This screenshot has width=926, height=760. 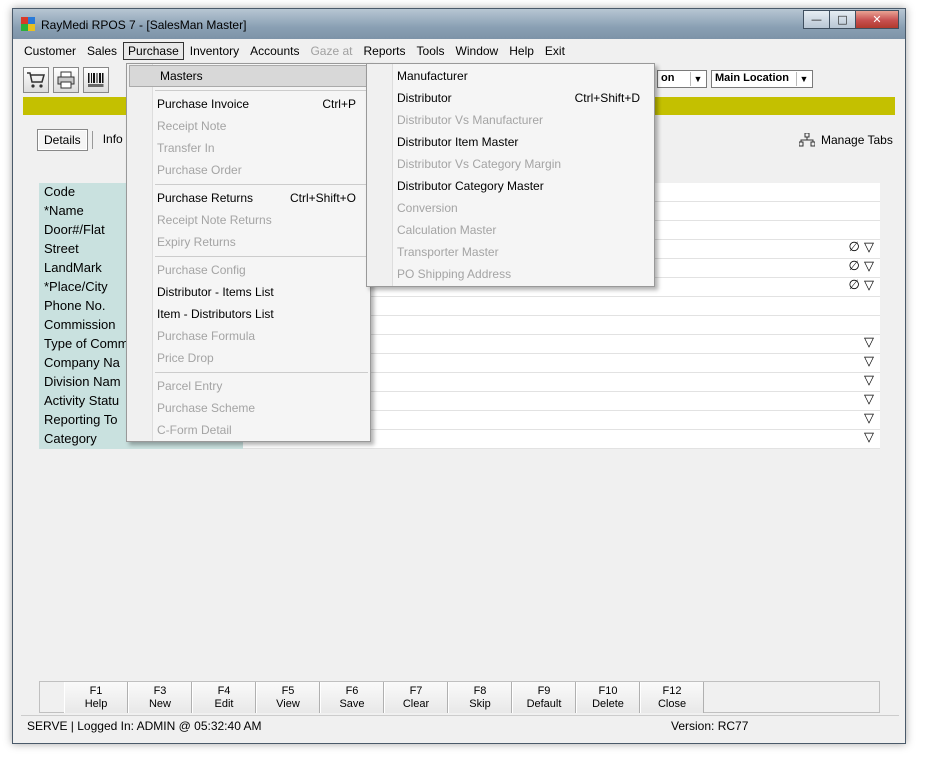 What do you see at coordinates (199, 170) in the screenshot?
I see `menu-item-label: Purchase Order` at bounding box center [199, 170].